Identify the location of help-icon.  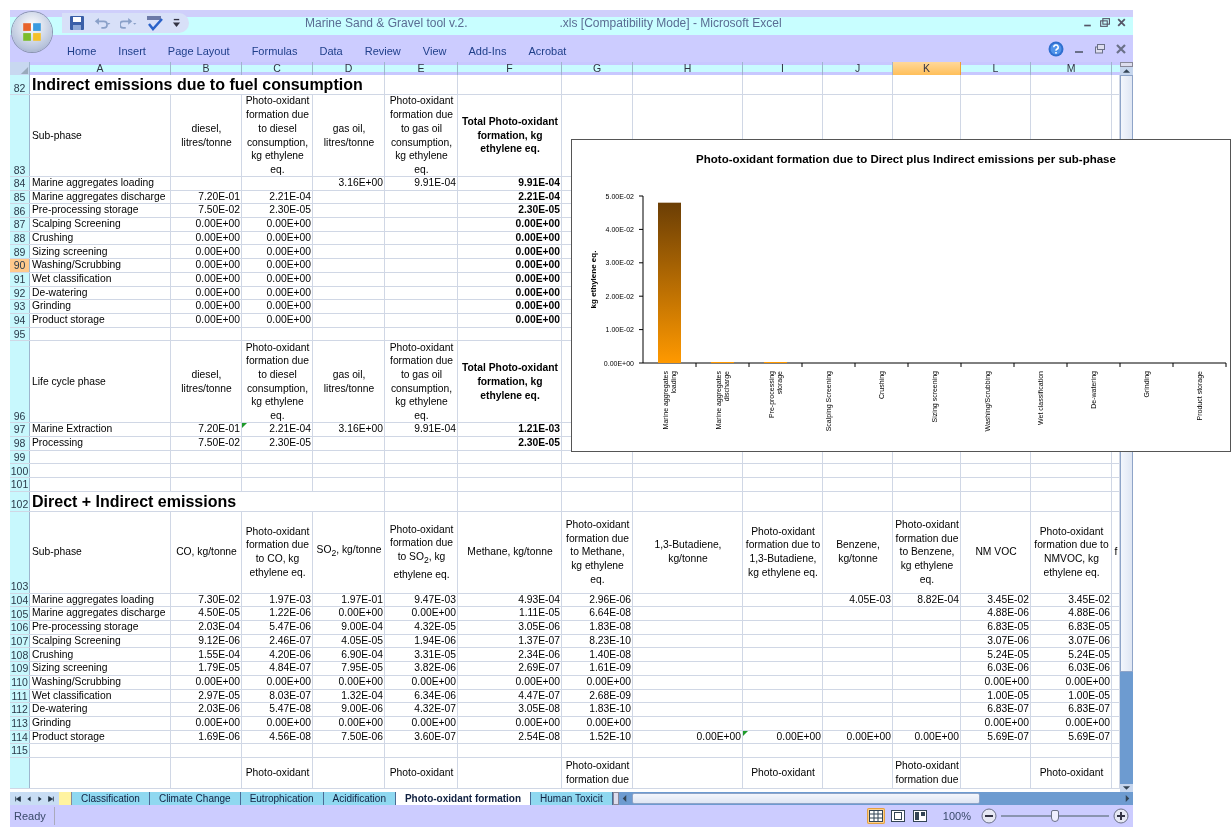
(1056, 48).